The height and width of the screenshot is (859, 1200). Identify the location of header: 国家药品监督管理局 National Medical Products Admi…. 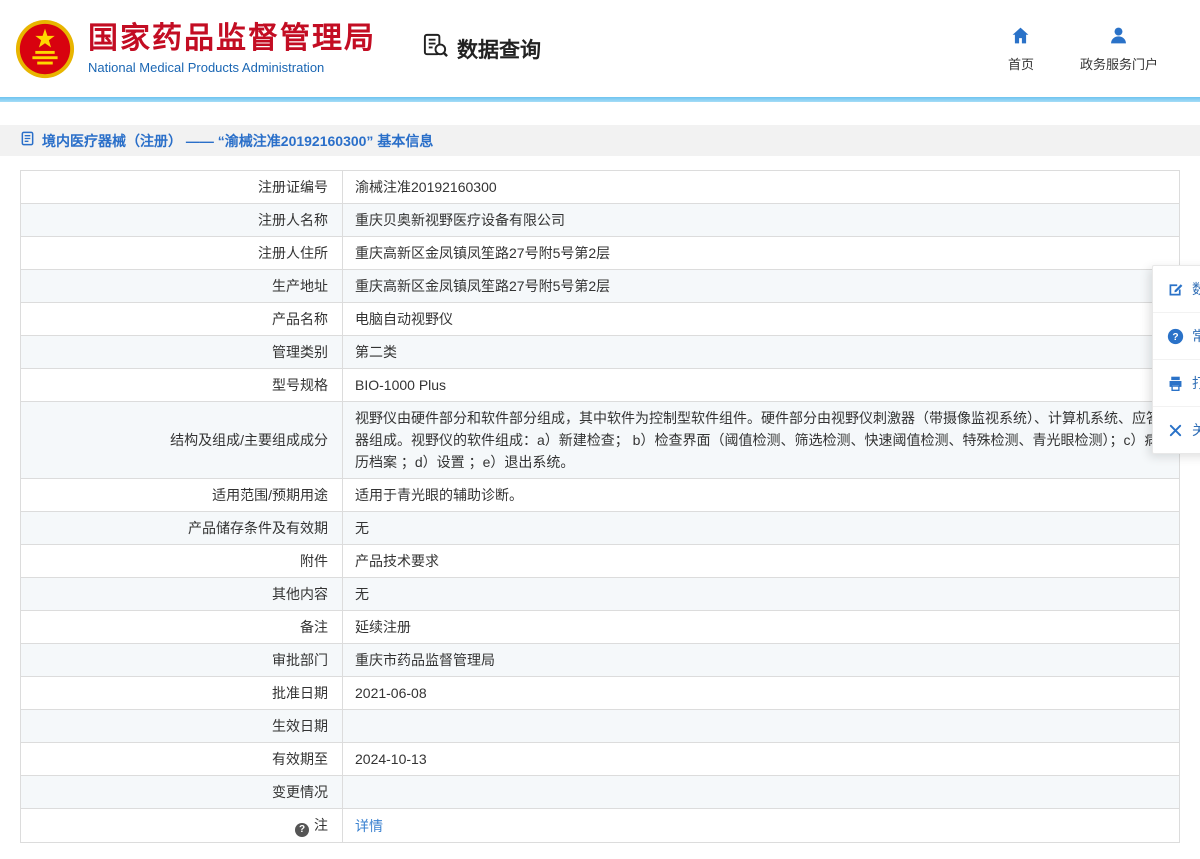
(600, 48).